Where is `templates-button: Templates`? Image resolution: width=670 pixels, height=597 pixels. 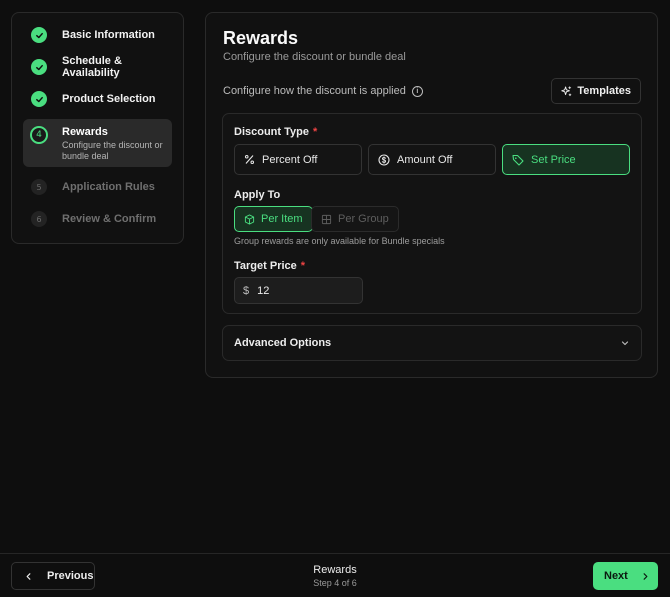 templates-button: Templates is located at coordinates (596, 91).